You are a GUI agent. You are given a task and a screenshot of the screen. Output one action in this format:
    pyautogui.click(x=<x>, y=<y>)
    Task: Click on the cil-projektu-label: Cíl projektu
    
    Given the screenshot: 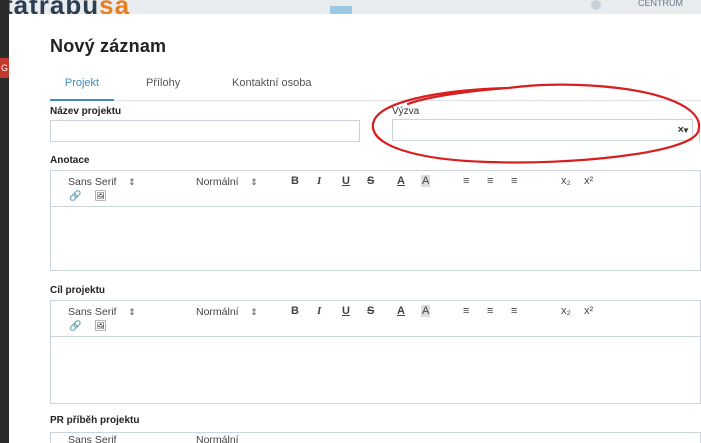 What is the action you would take?
    pyautogui.click(x=78, y=290)
    